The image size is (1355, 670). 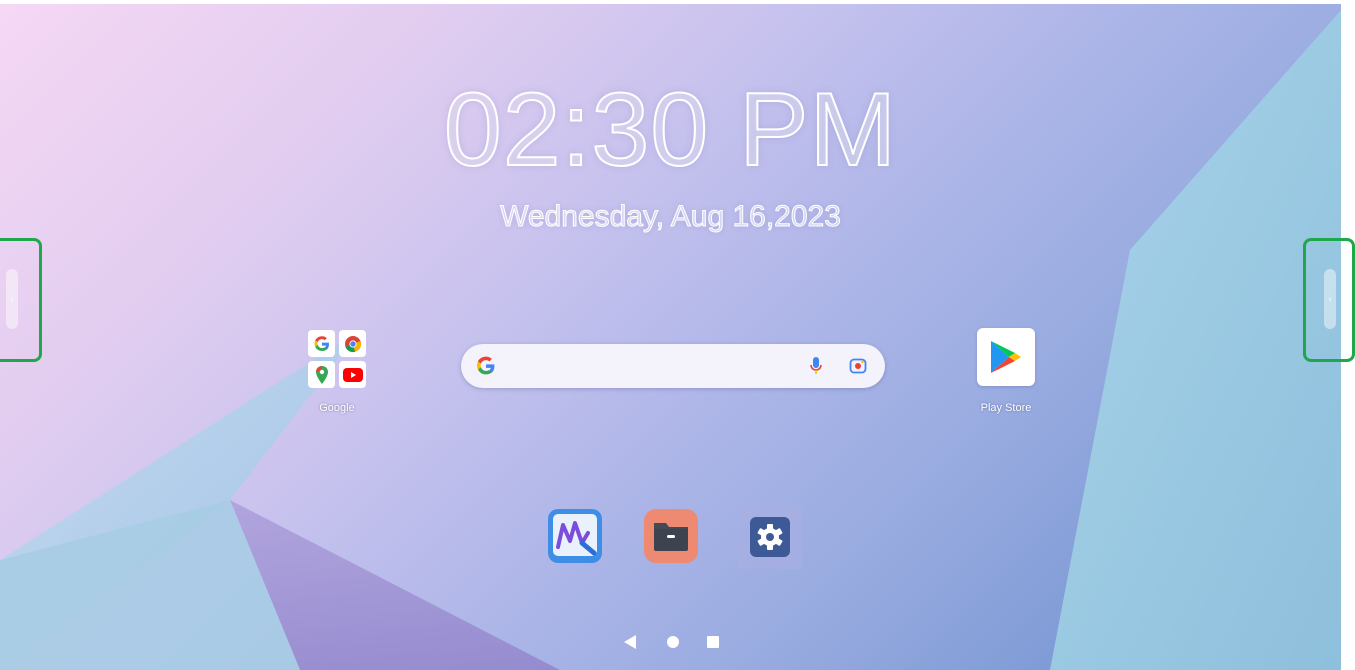 What do you see at coordinates (352, 374) in the screenshot?
I see `youtube-icon` at bounding box center [352, 374].